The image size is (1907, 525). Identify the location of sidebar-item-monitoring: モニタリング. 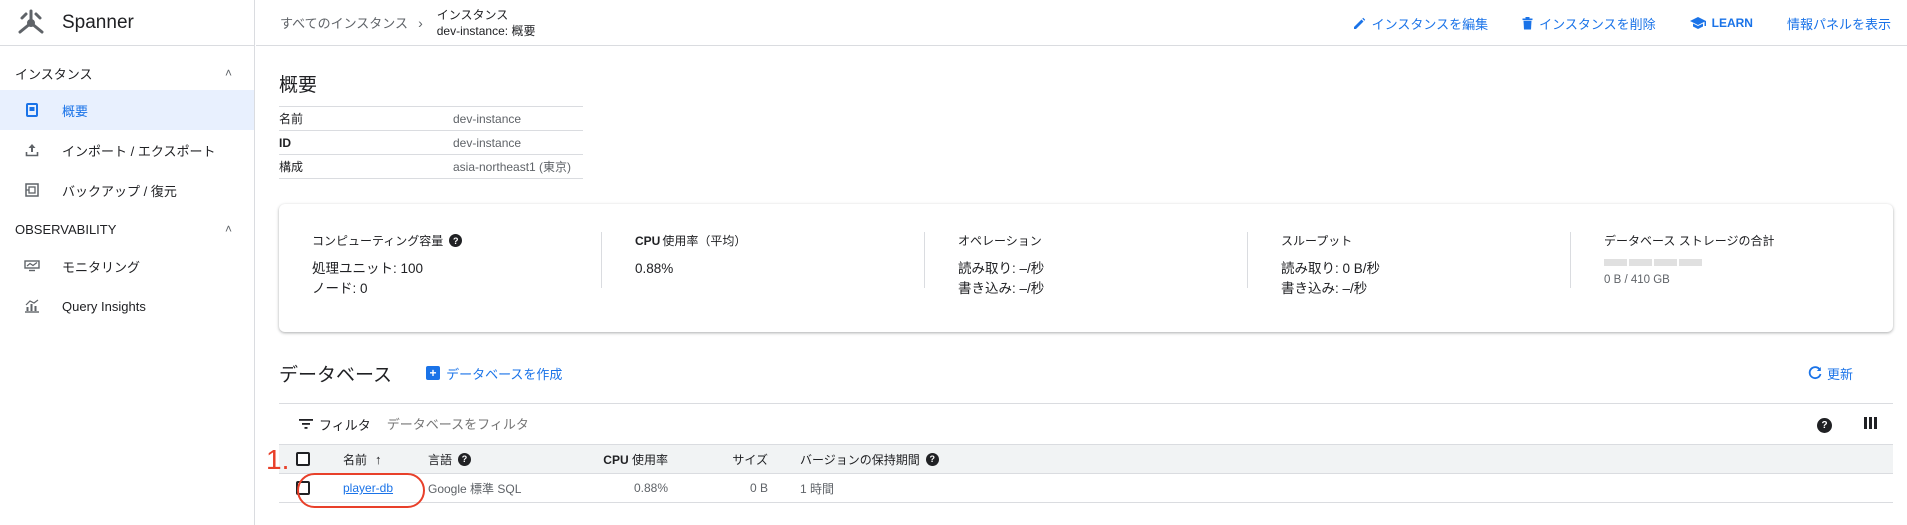
(127, 266).